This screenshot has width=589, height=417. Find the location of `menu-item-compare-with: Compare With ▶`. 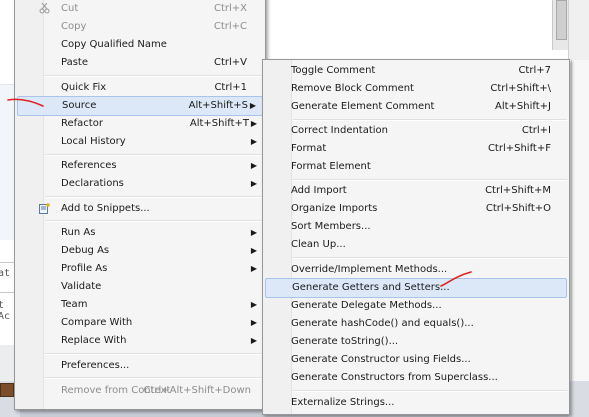

menu-item-compare-with: Compare With ▶ is located at coordinates (140, 323).